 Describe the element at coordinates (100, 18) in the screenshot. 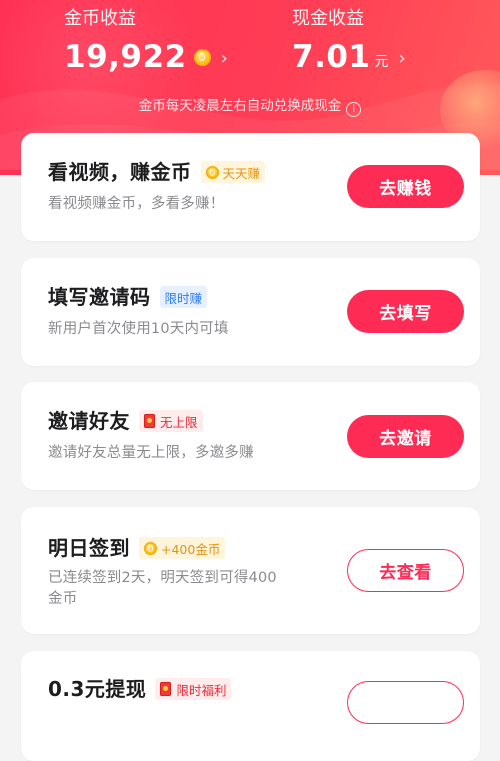

I see `coin-earnings-label: 金币收益` at that location.